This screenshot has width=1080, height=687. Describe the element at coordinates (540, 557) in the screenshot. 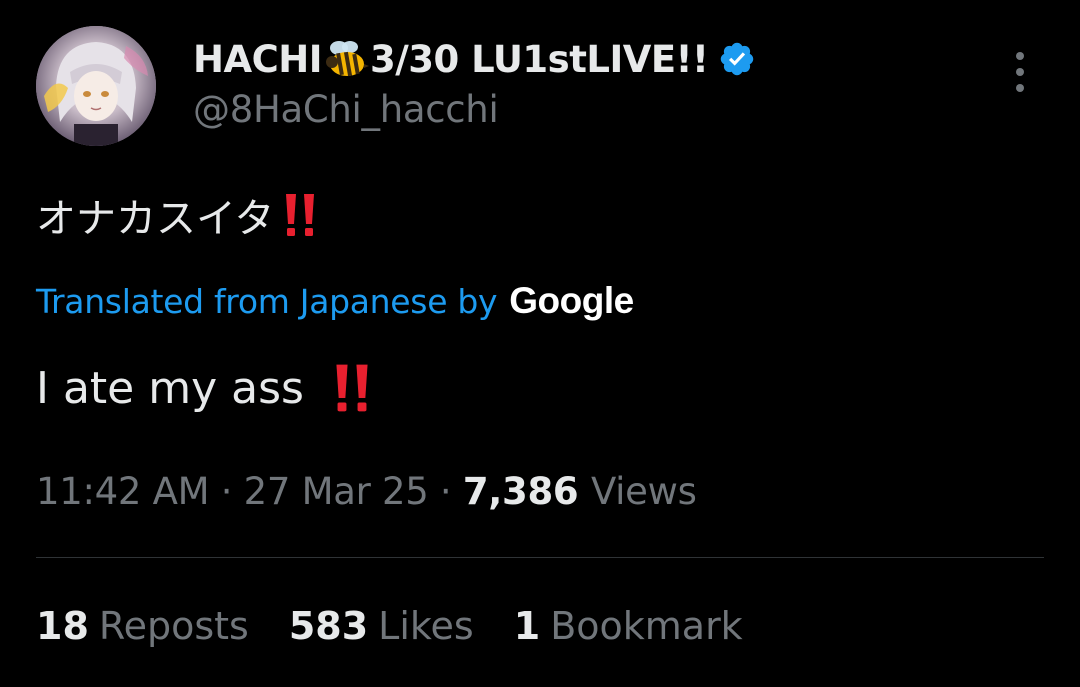

I see `divider` at that location.